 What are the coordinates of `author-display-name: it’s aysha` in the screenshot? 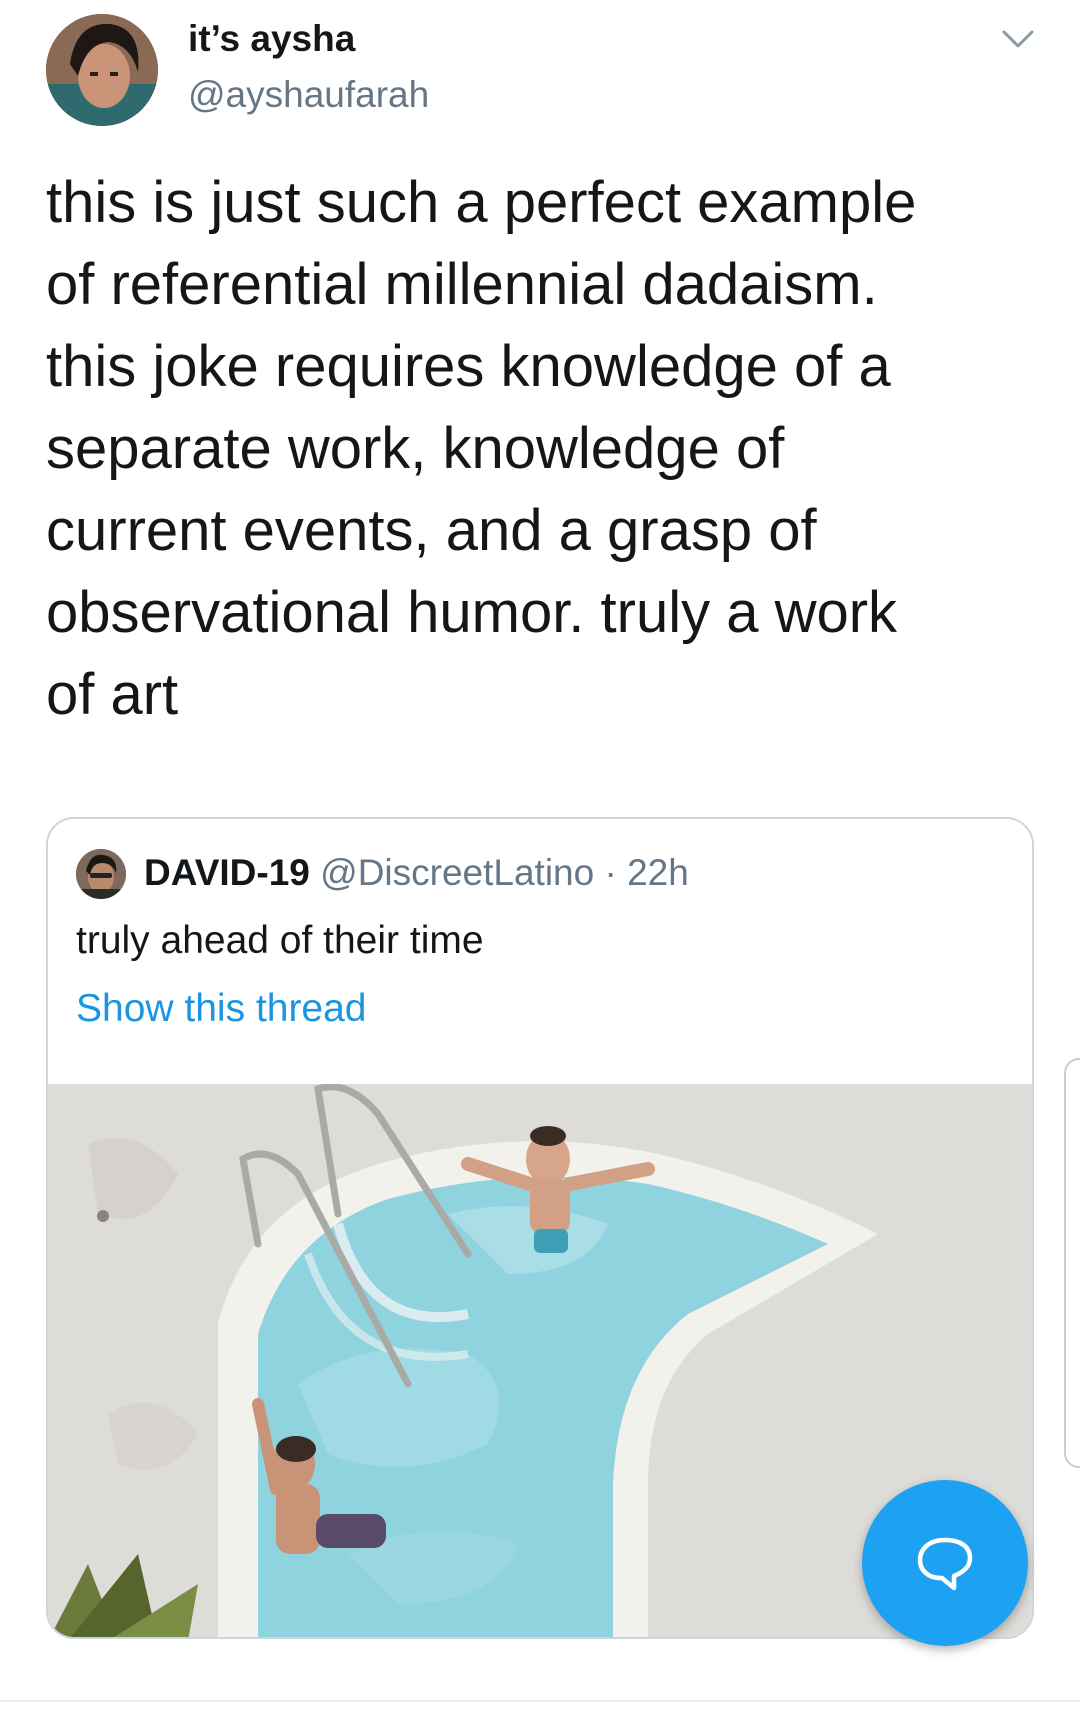 It's located at (271, 39).